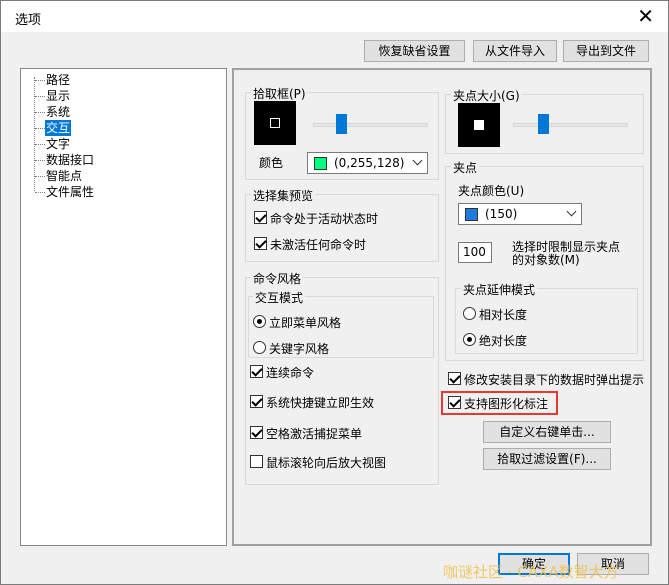 This screenshot has height=585, width=669. I want to click on dialog-title: 选项, so click(28, 20).